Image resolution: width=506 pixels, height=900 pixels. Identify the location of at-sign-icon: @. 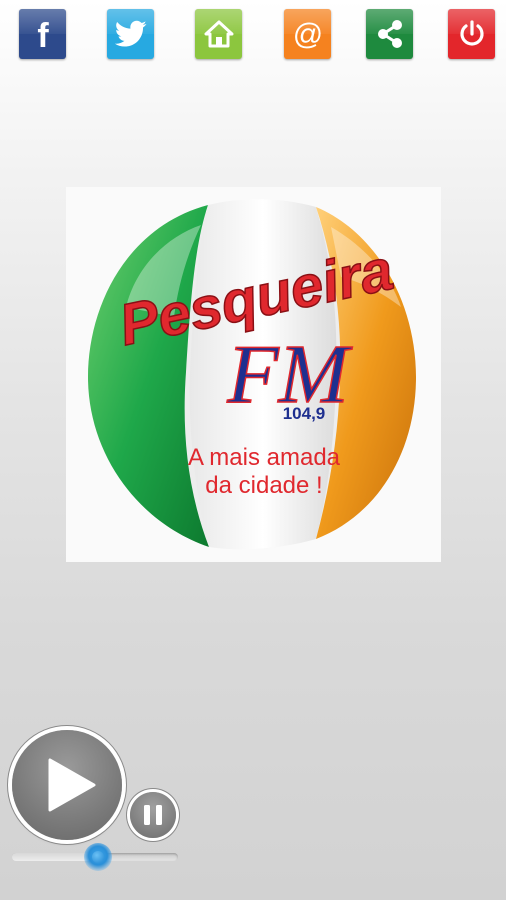
(307, 34).